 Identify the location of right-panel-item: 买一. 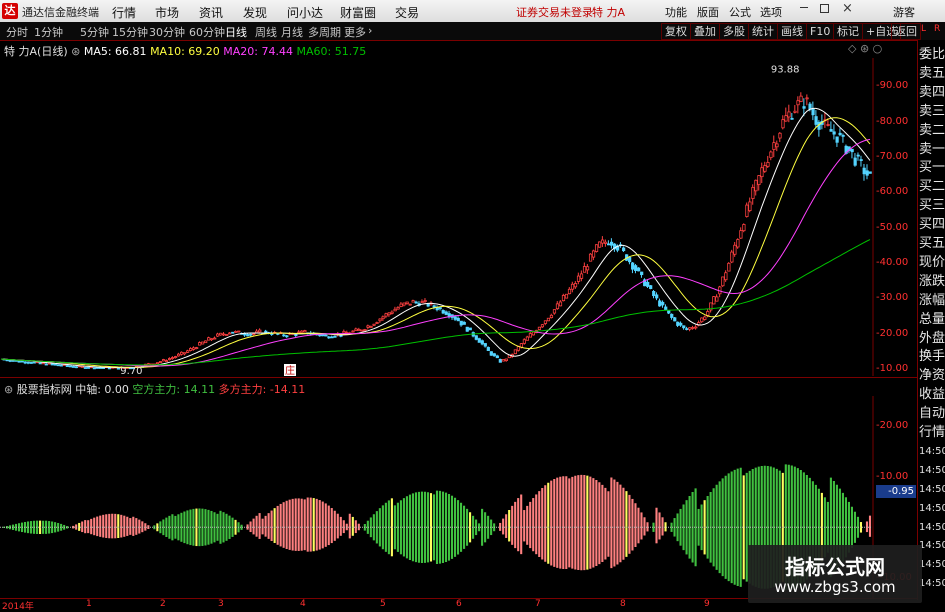
(932, 168).